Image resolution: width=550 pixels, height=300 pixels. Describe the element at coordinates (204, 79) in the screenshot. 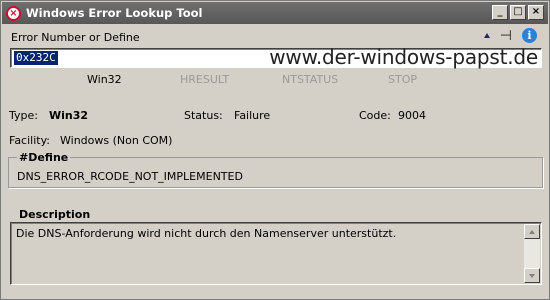

I see `tab-hresult: HRESULT` at that location.